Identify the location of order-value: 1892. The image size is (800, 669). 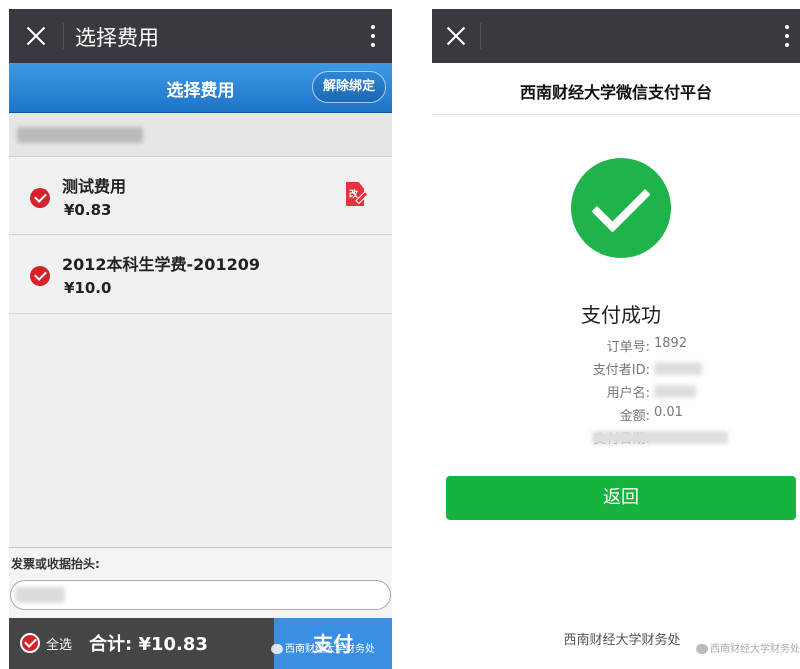
(671, 343).